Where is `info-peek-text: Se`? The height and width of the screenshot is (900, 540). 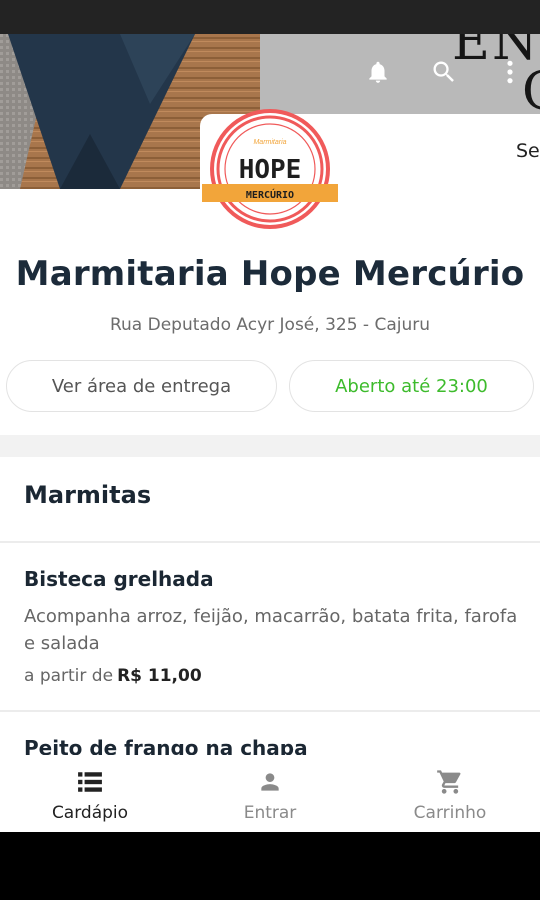
info-peek-text: Se is located at coordinates (528, 151).